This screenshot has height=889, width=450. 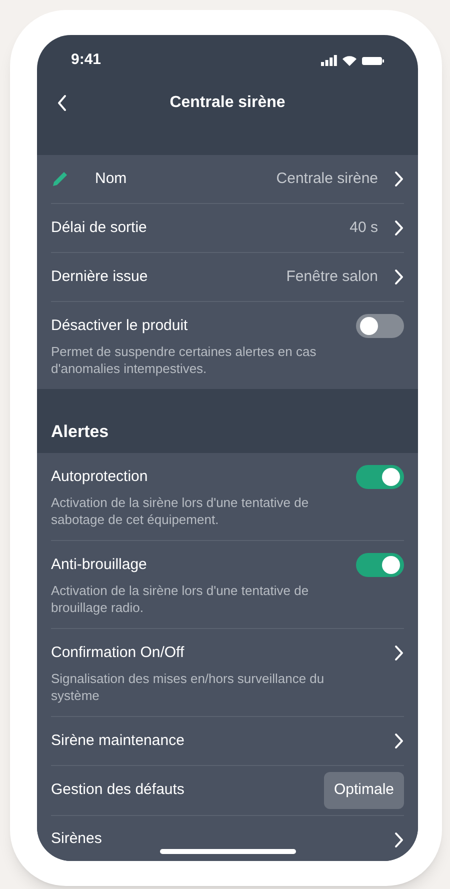 What do you see at coordinates (327, 178) in the screenshot?
I see `setting-value: Centrale sirène` at bounding box center [327, 178].